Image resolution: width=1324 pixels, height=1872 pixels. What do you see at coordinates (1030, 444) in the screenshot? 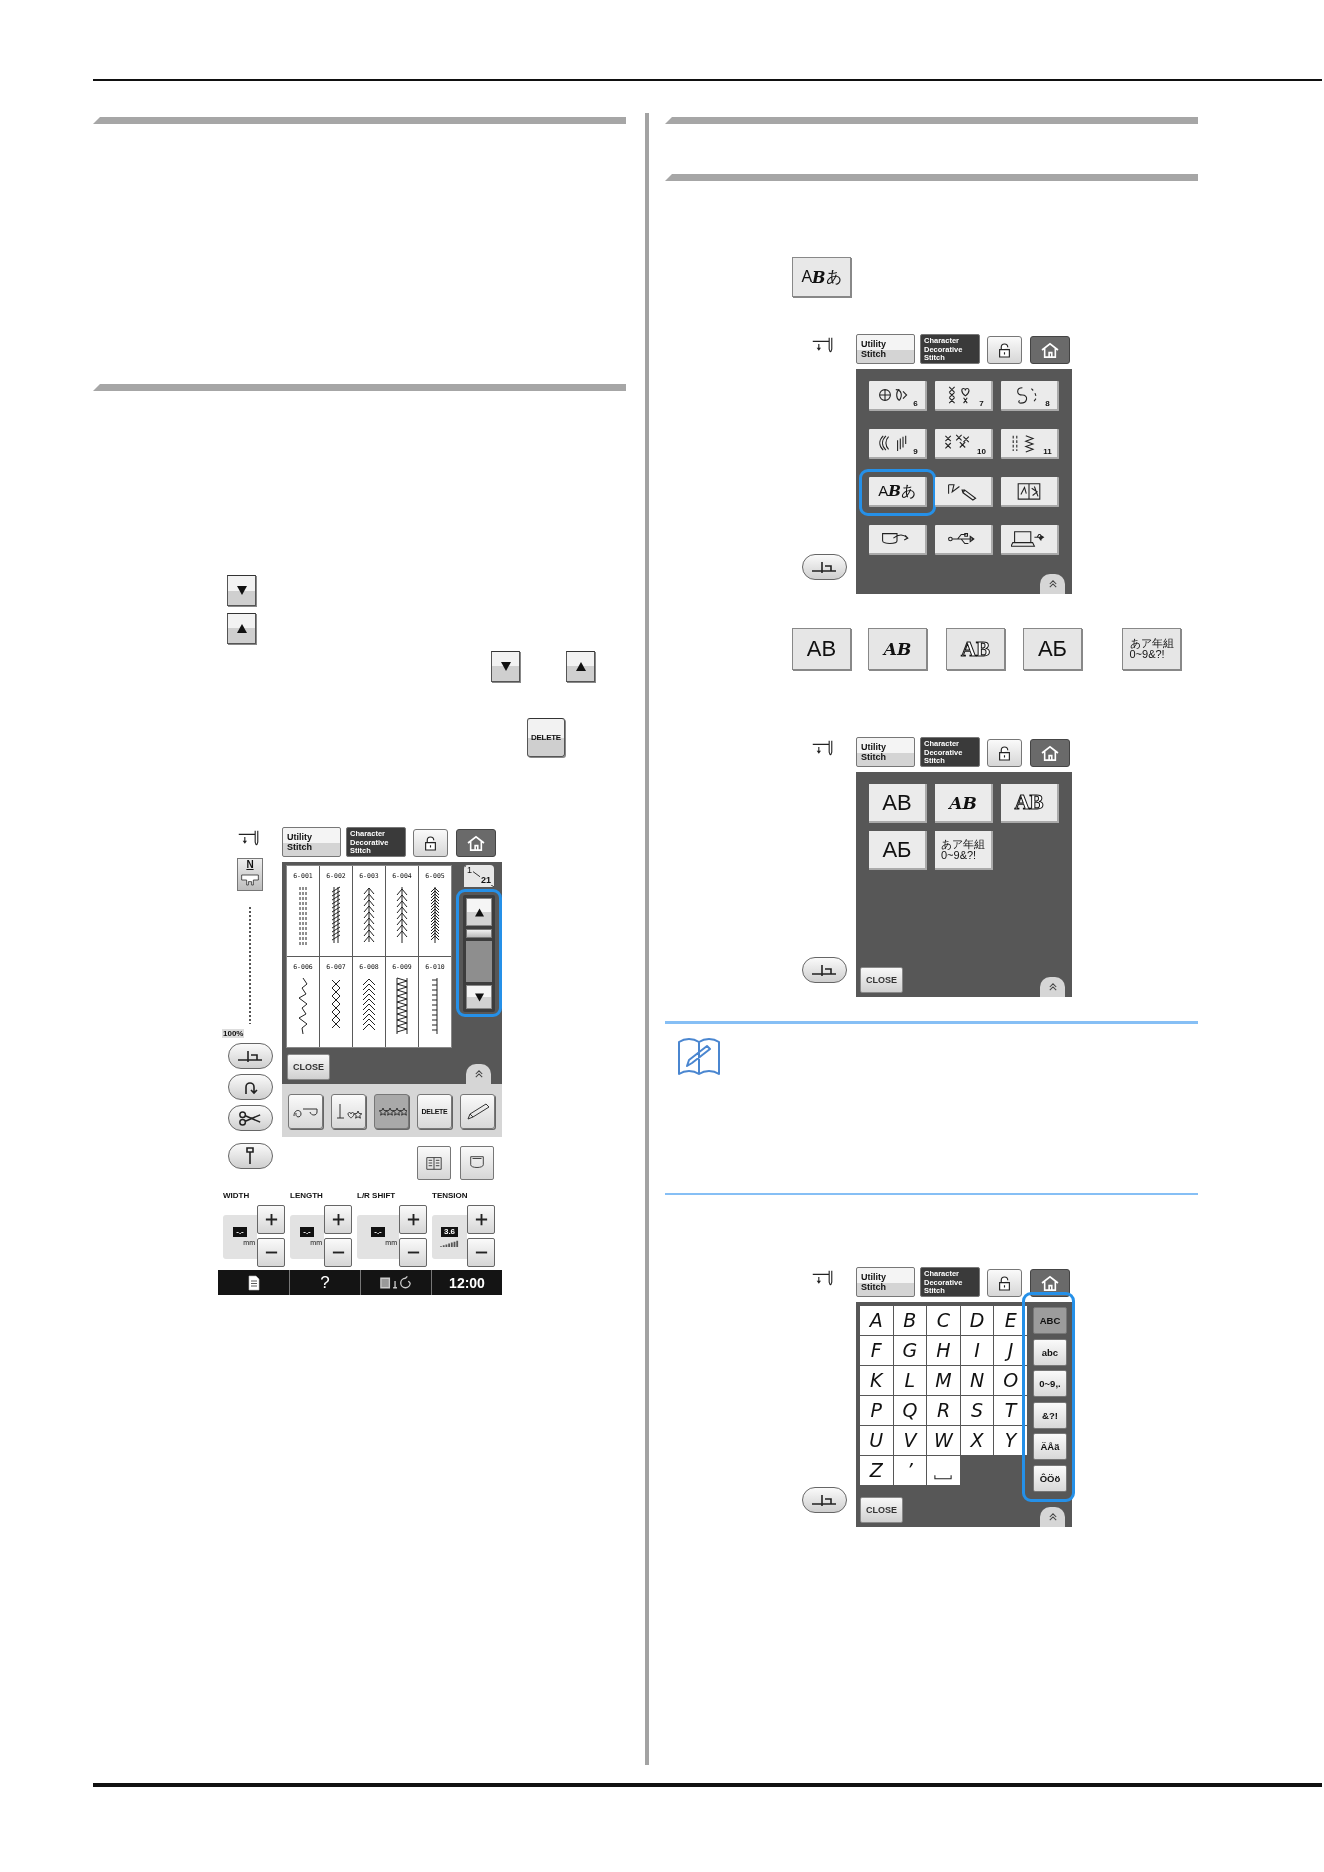
I see `category-button: 11` at bounding box center [1030, 444].